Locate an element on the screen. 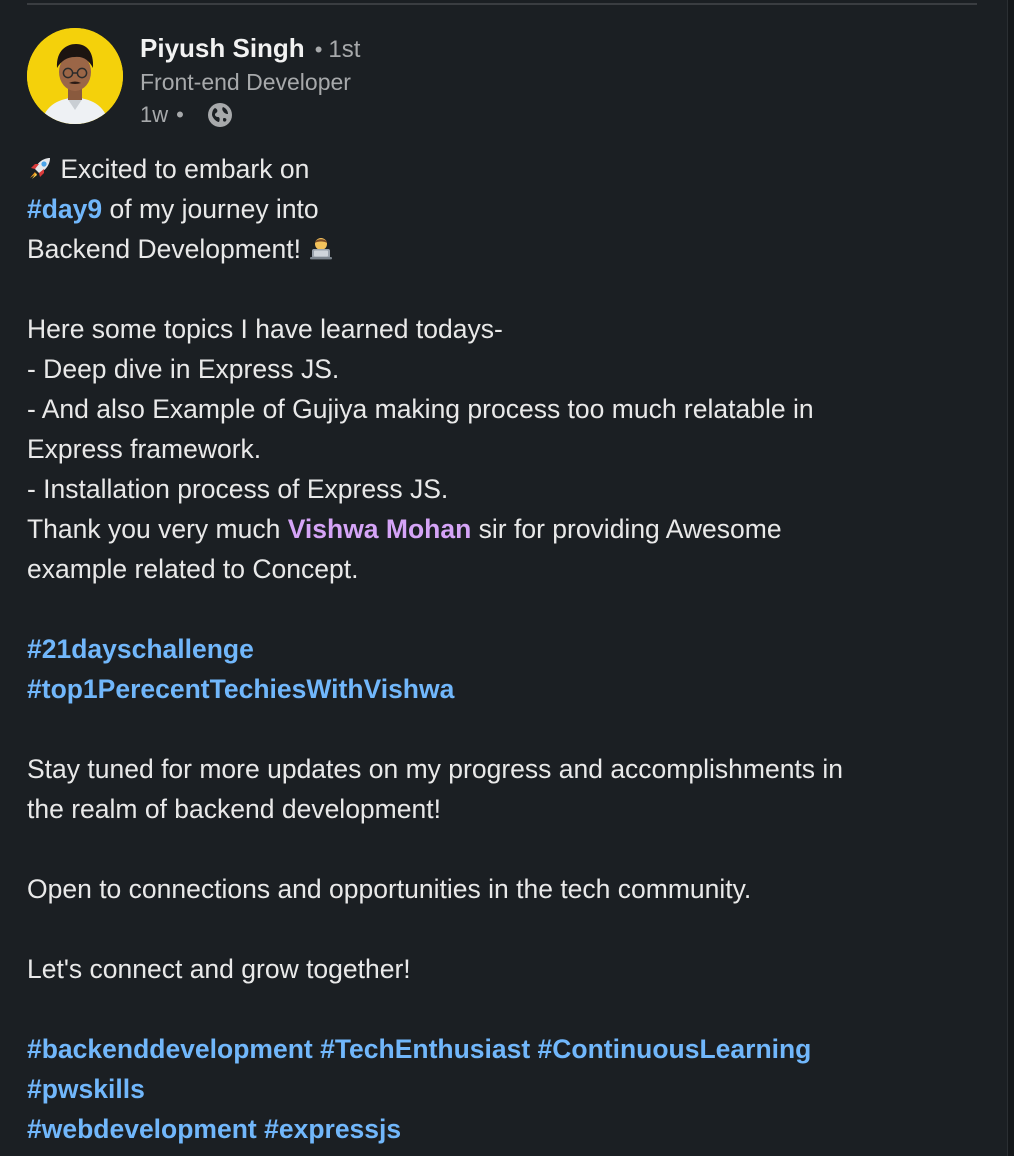 The height and width of the screenshot is (1156, 1014). post-line: Express framework. is located at coordinates (144, 449).